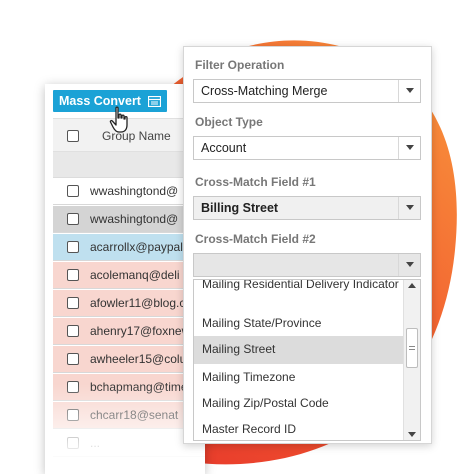  I want to click on group-name-cell: bchapmang@time, so click(139, 387).